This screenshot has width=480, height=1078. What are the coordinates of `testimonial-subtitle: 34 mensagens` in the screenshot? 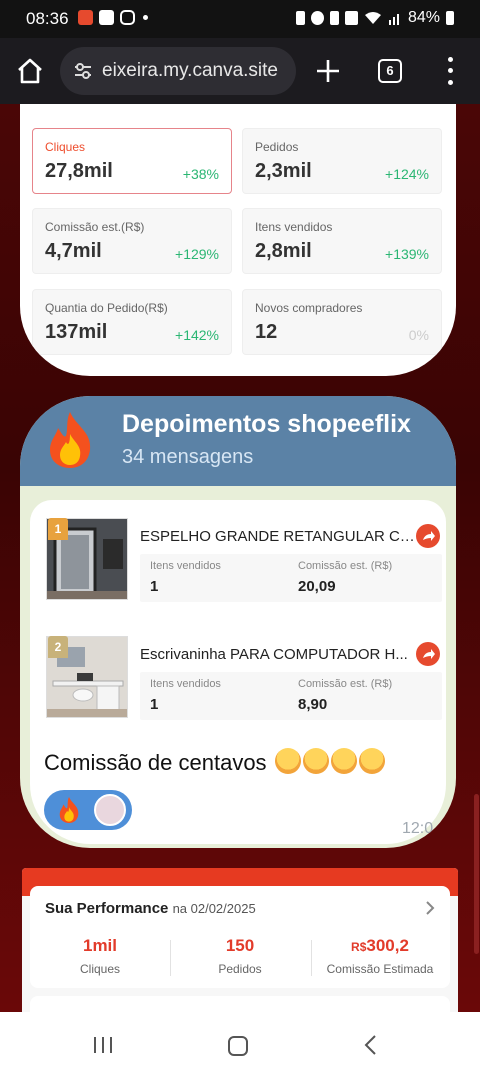 It's located at (188, 457).